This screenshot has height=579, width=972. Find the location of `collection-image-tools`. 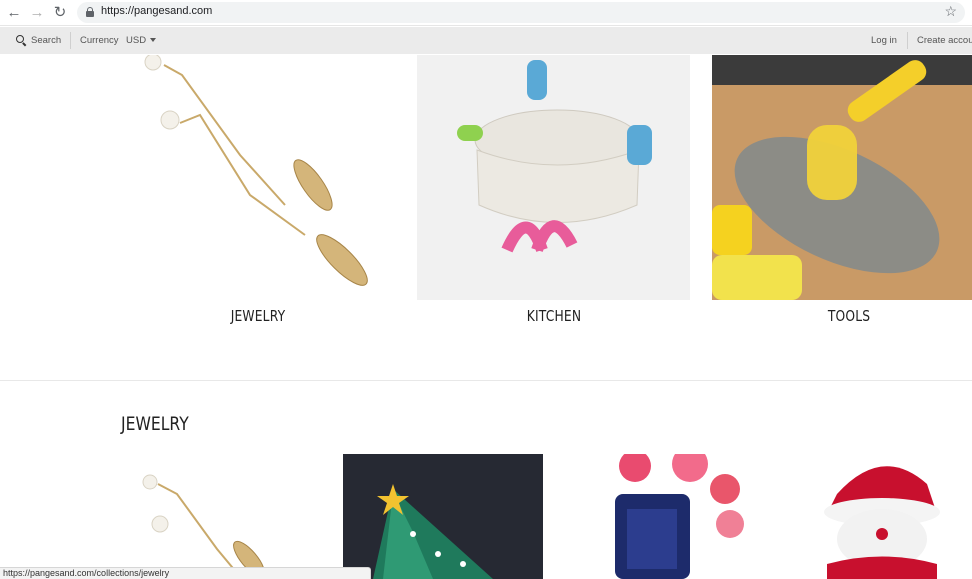

collection-image-tools is located at coordinates (842, 177).